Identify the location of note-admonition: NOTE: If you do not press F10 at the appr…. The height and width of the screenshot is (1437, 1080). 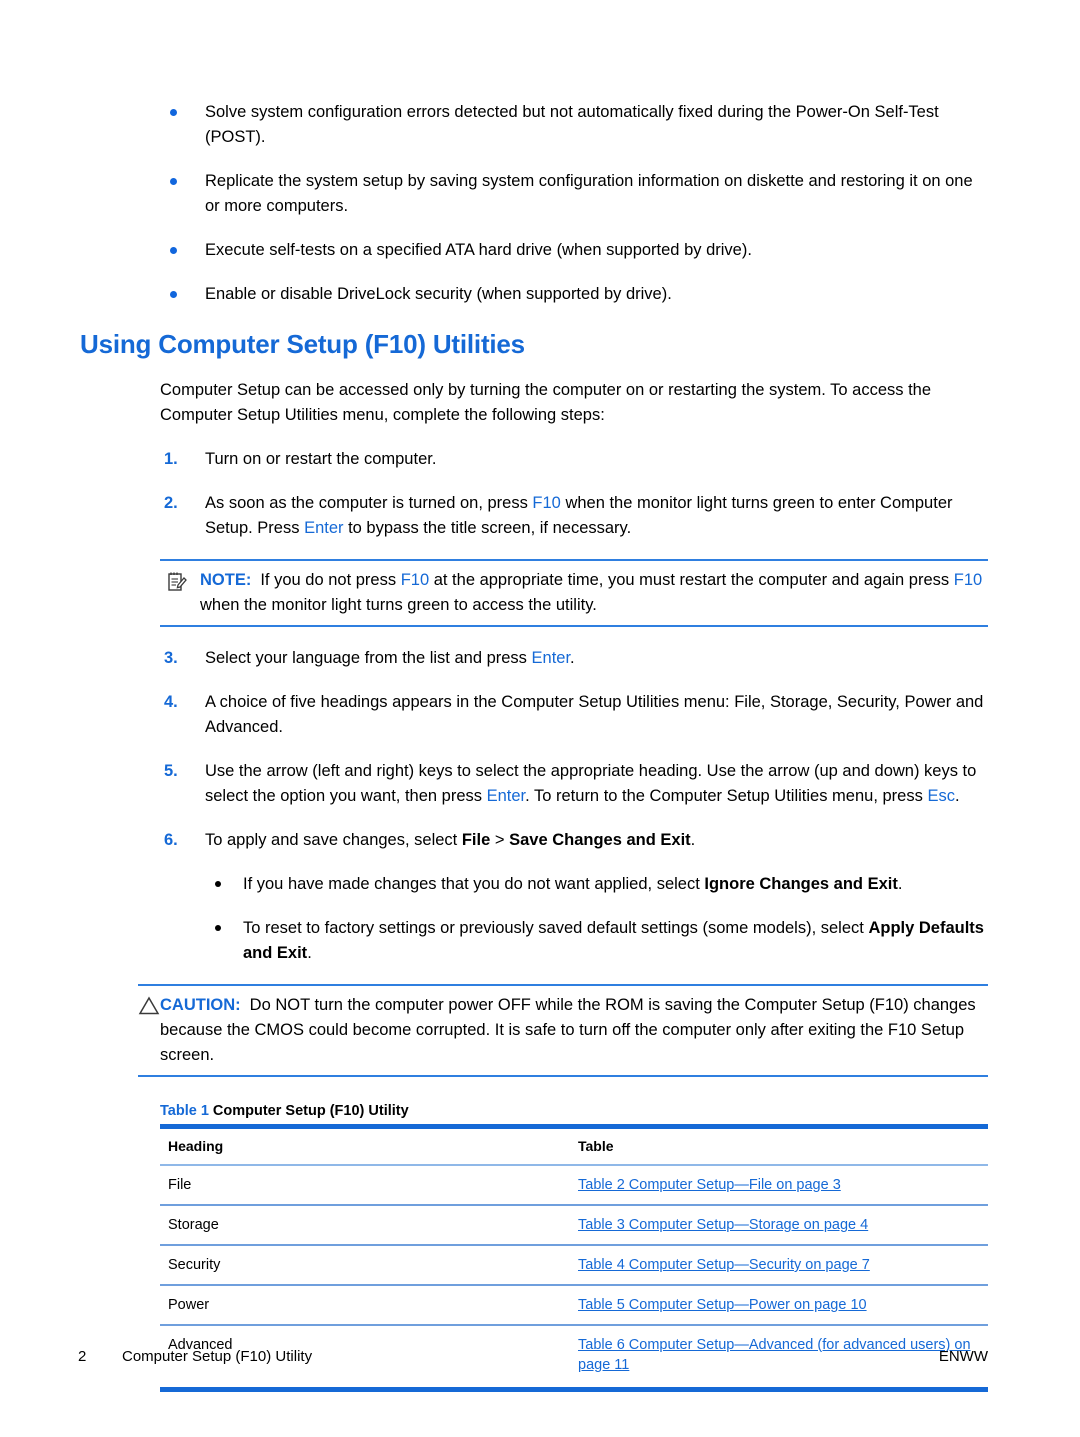
(574, 593).